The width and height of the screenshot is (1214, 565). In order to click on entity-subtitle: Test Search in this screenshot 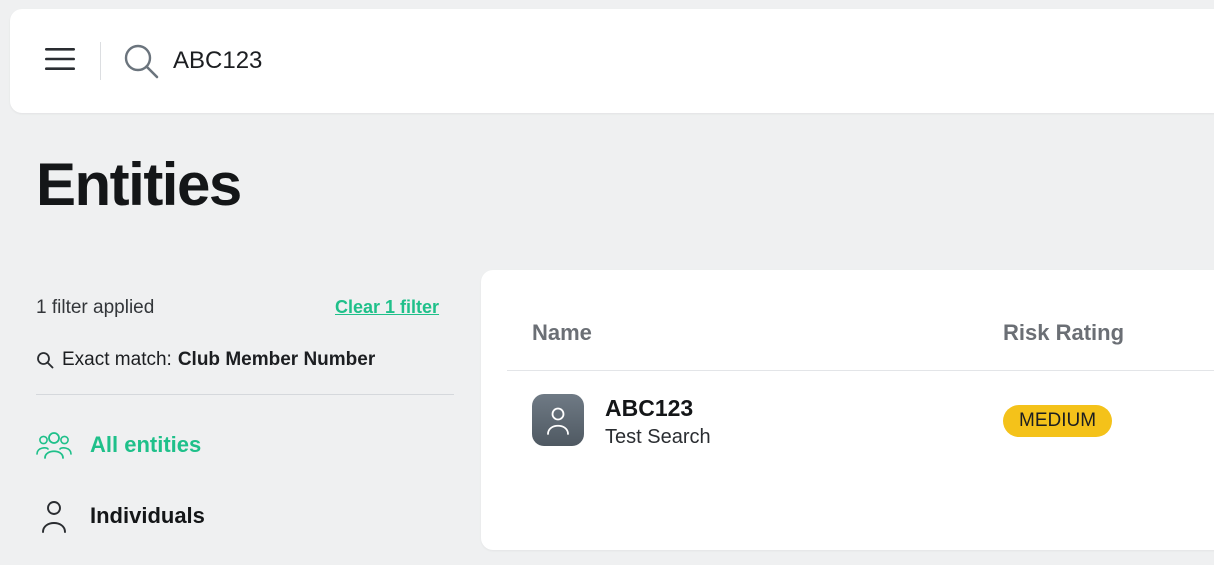, I will do `click(658, 437)`.